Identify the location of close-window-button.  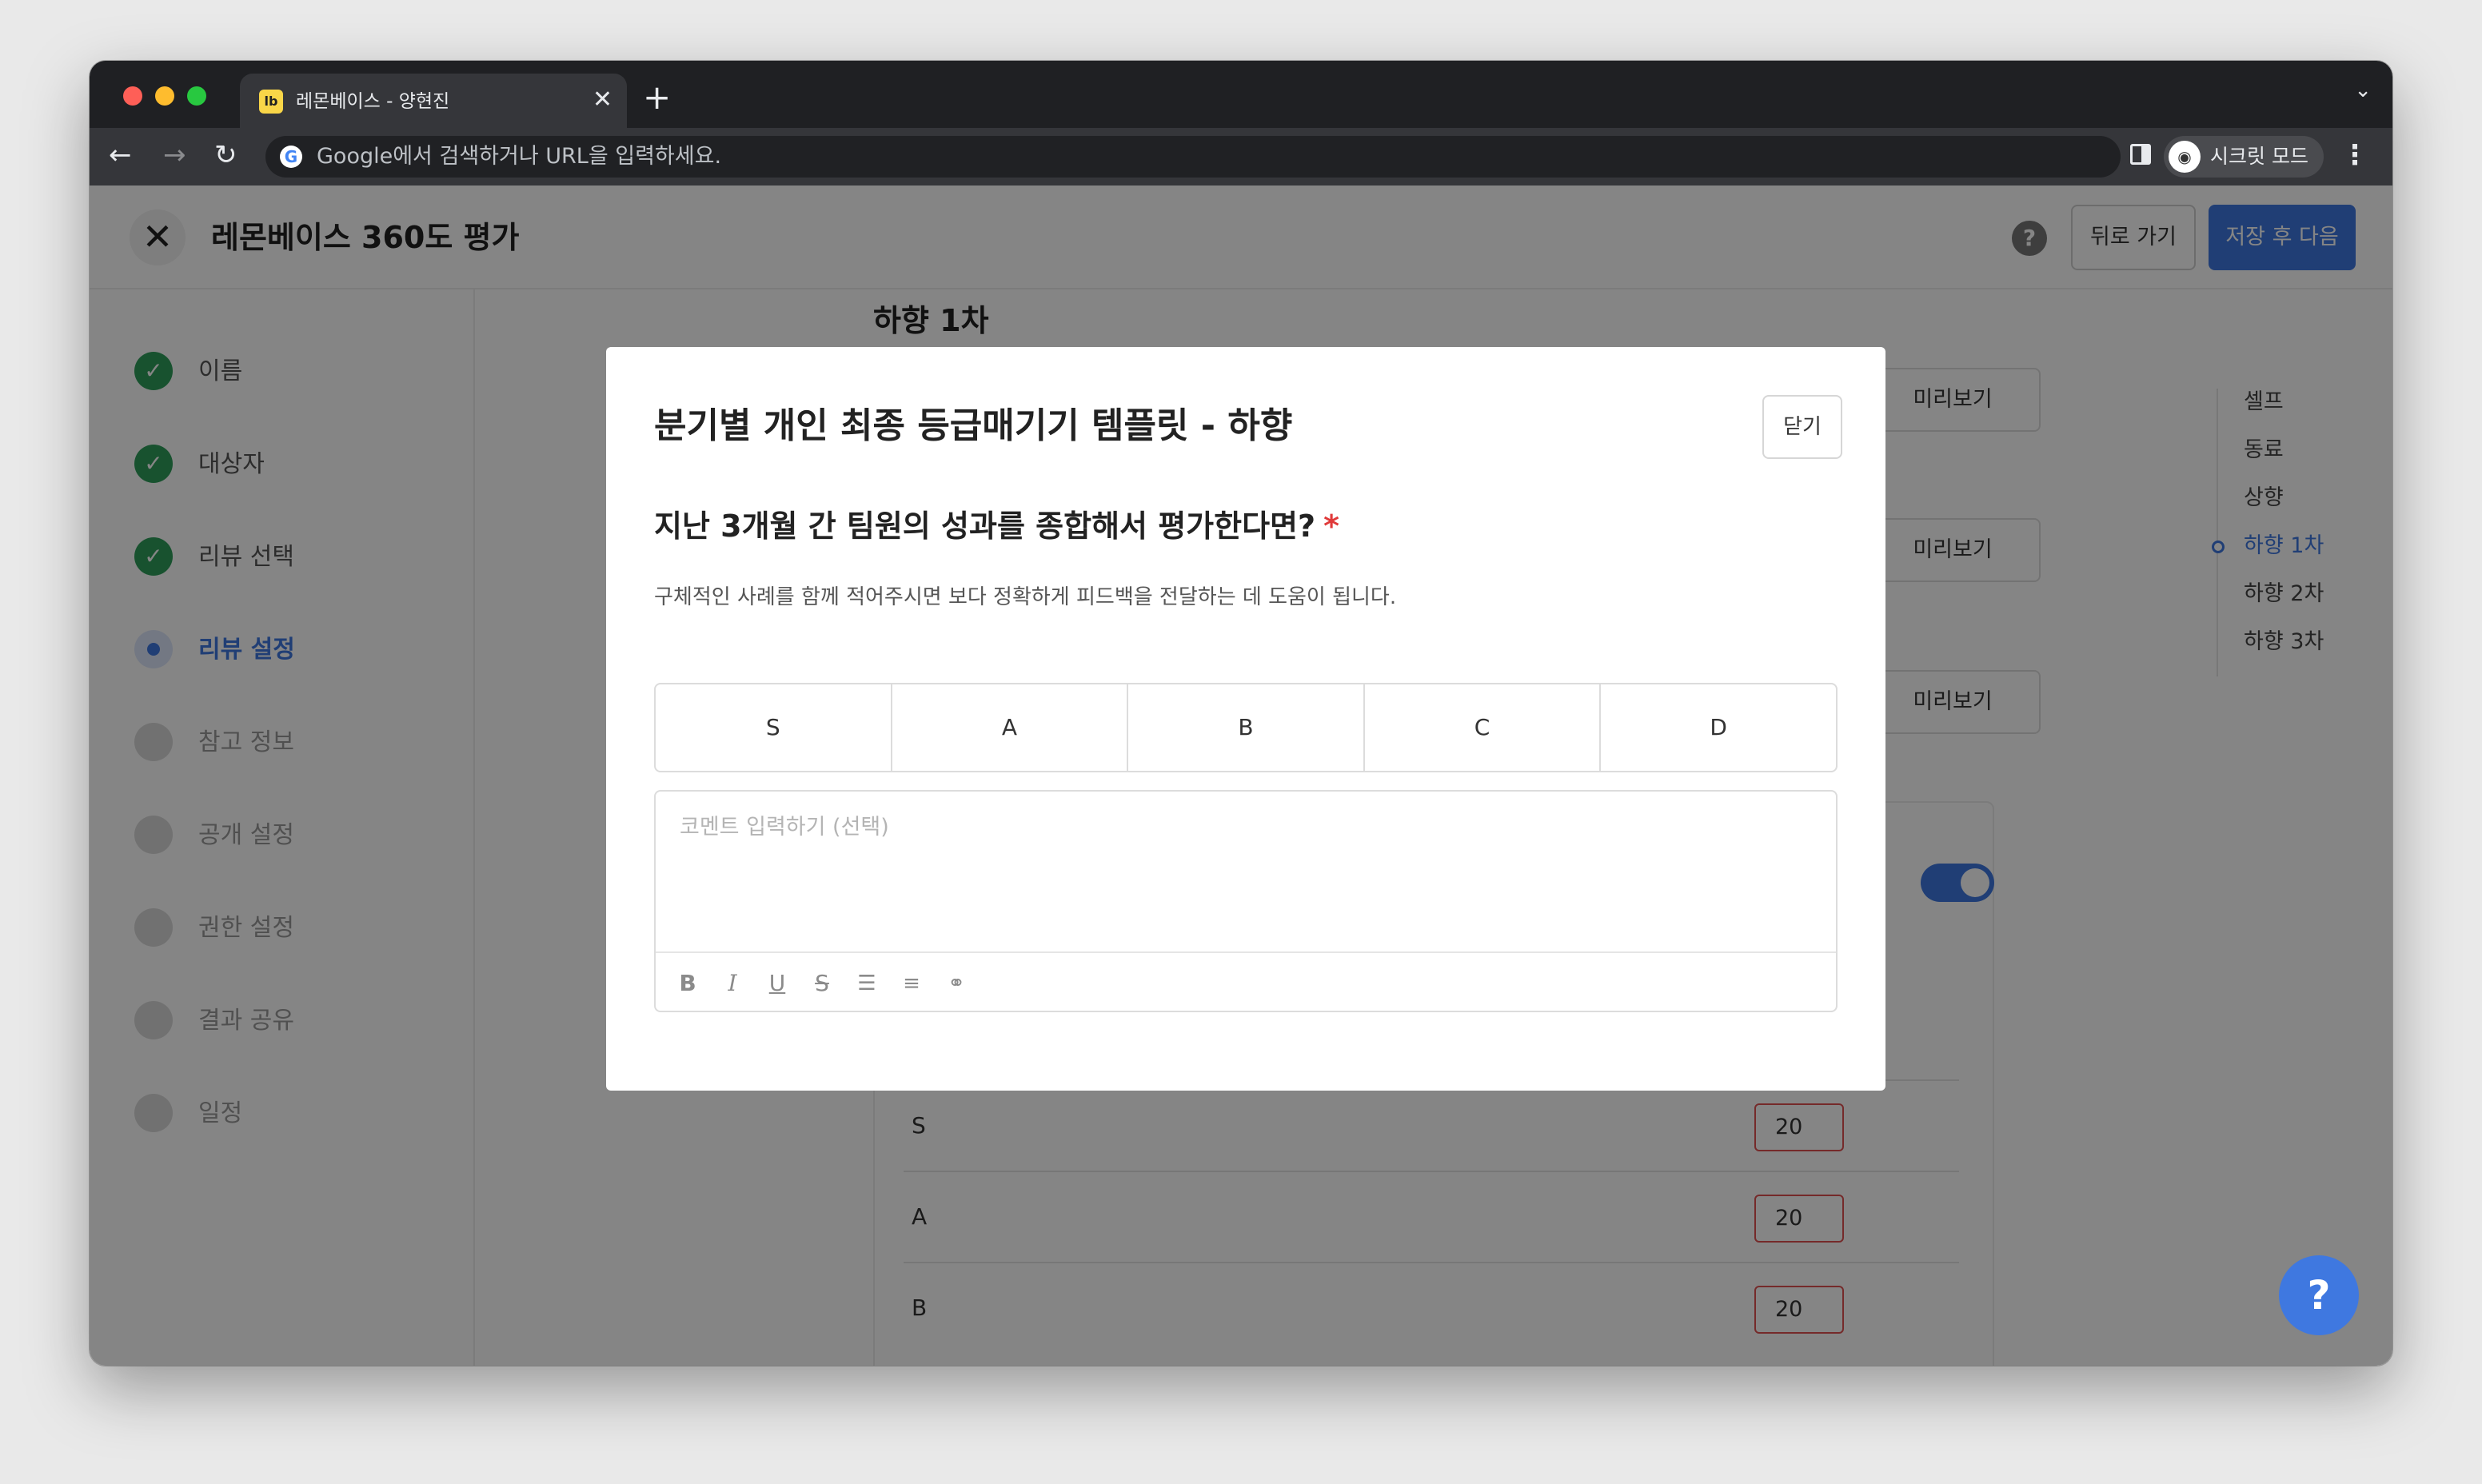
(132, 96).